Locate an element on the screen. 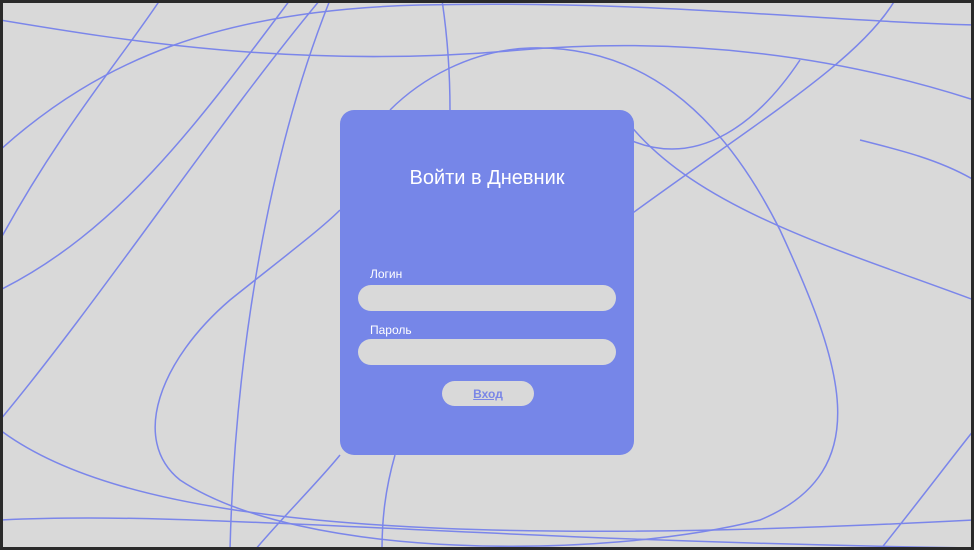 This screenshot has width=974, height=550. login-input is located at coordinates (487, 298).